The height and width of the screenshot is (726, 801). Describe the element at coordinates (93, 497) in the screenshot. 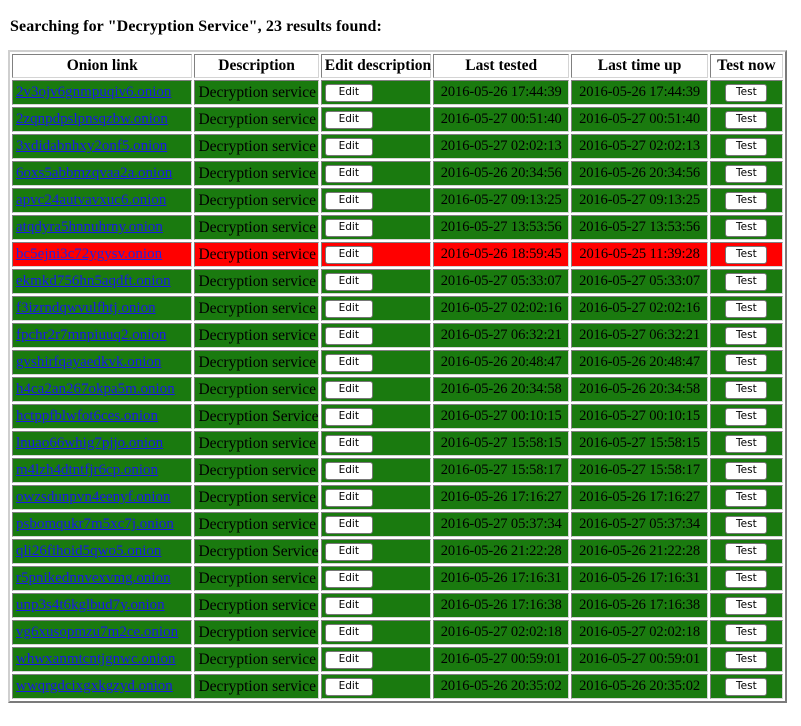

I see `onion-link: owzsdunpvn4eenyf.onion` at that location.